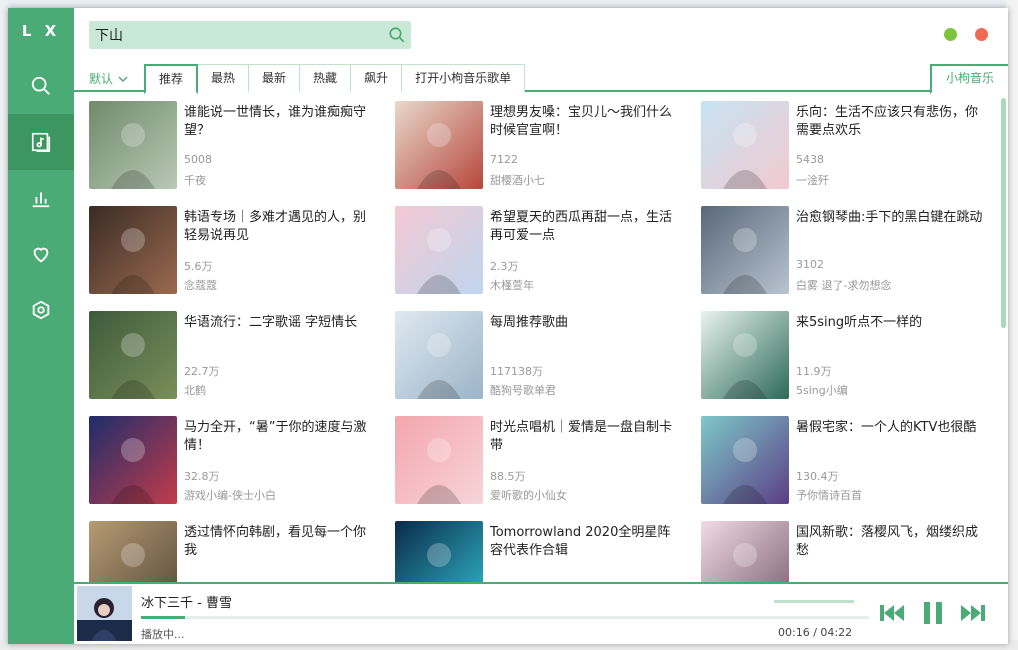 The image size is (1018, 650). Describe the element at coordinates (109, 78) in the screenshot. I see `sort-select: 默认` at that location.